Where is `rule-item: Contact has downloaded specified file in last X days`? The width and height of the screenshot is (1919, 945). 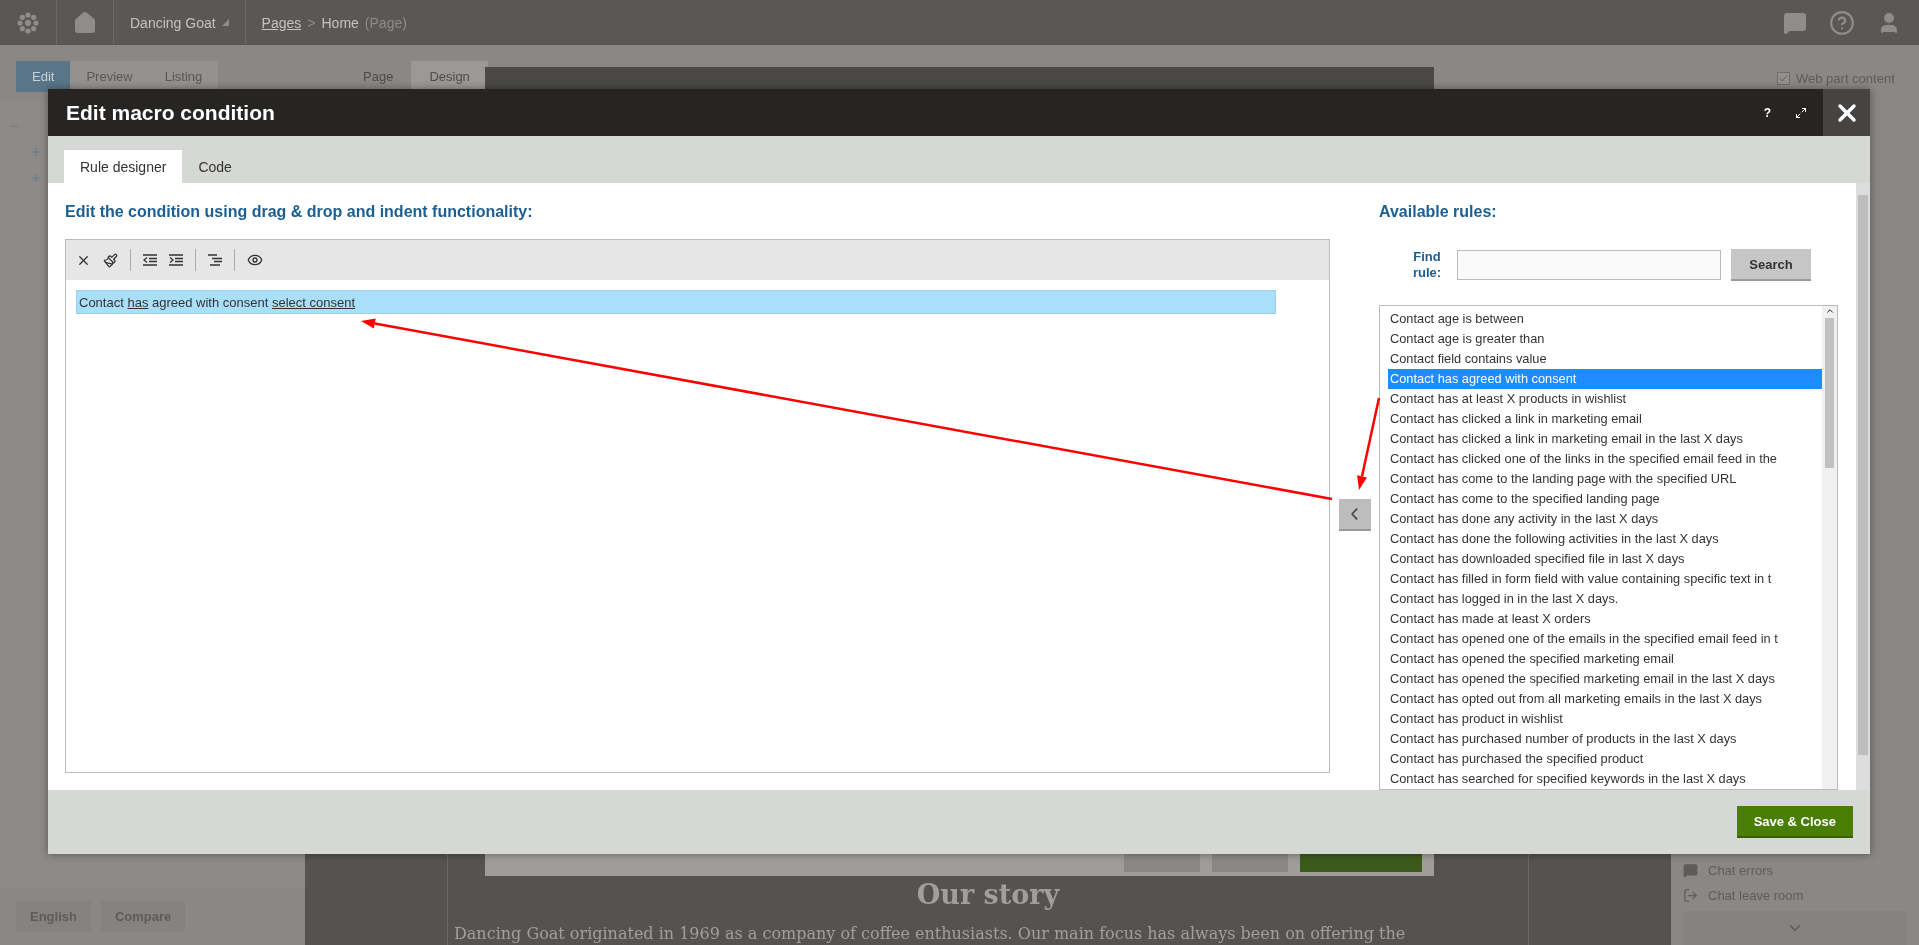 rule-item: Contact has downloaded specified file in last X days is located at coordinates (1605, 559).